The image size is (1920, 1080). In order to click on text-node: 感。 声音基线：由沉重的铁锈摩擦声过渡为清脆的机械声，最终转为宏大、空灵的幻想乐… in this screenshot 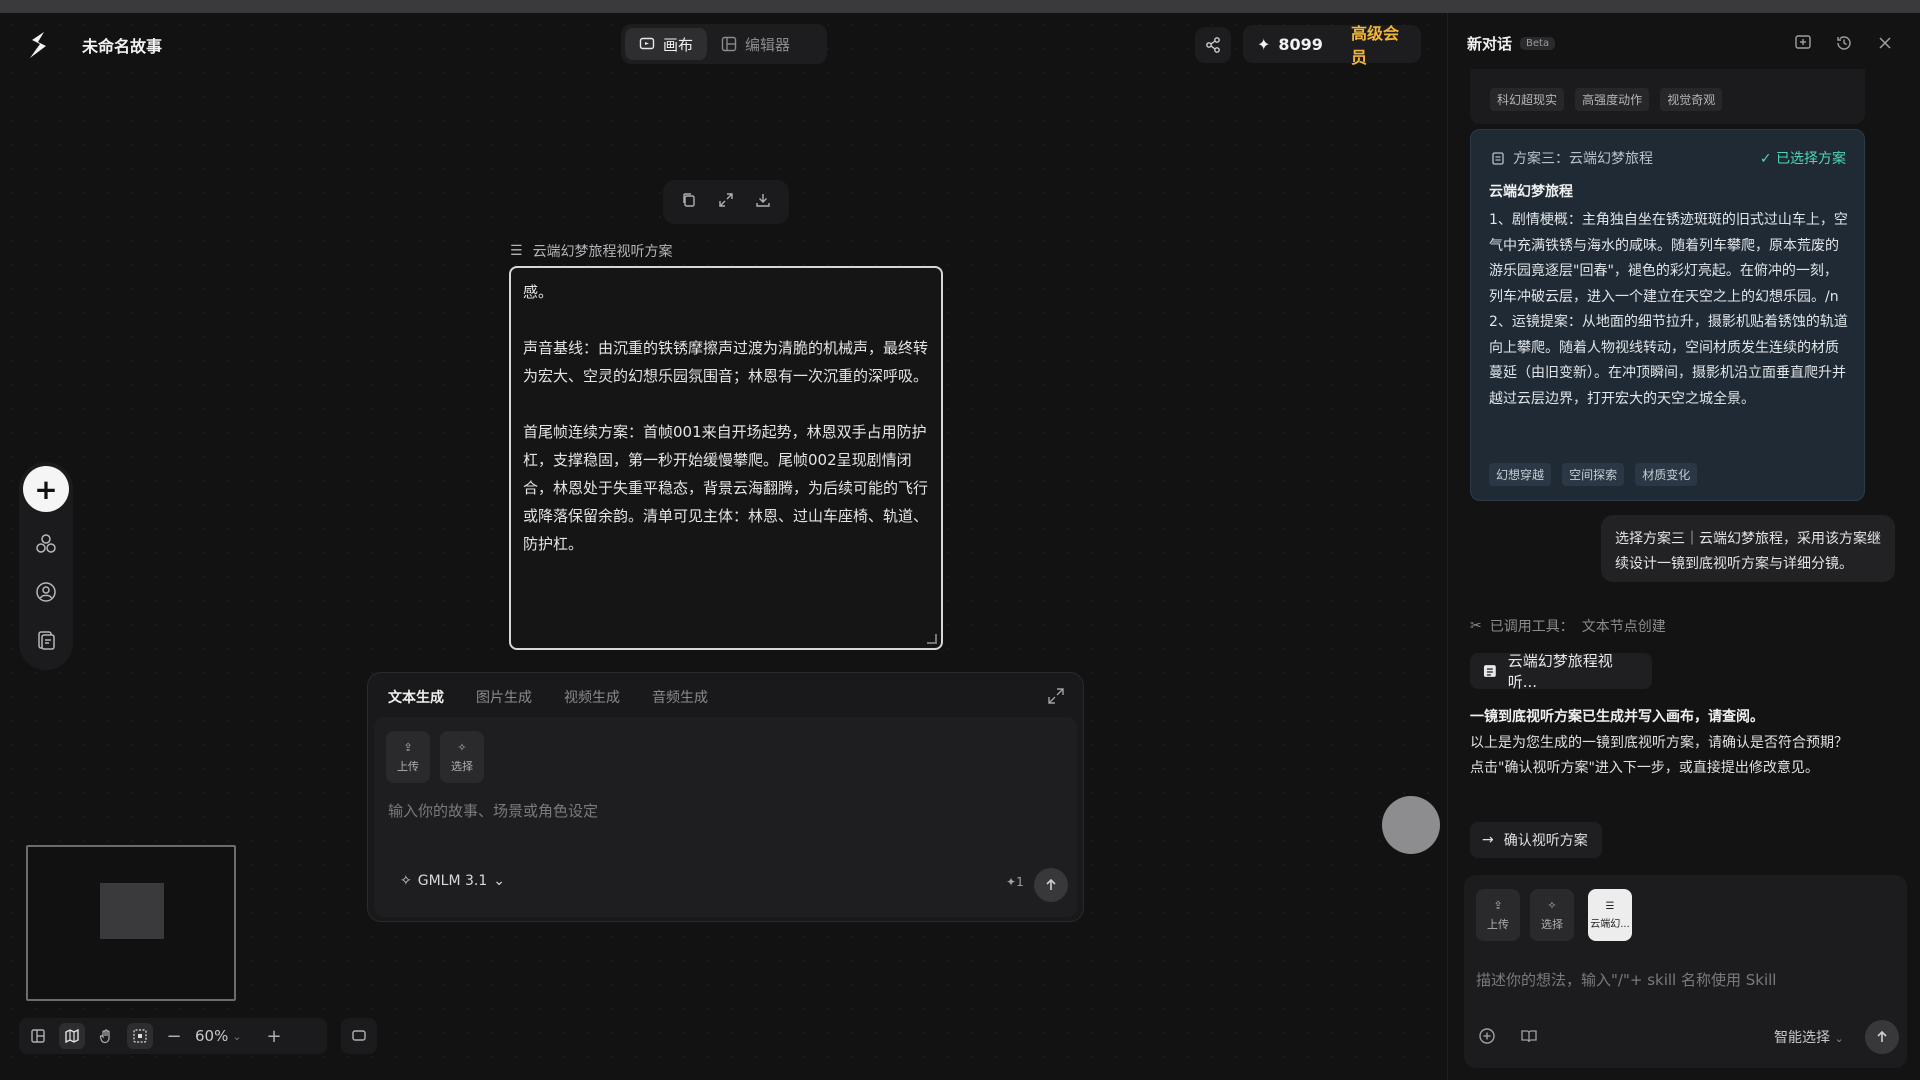, I will do `click(726, 458)`.